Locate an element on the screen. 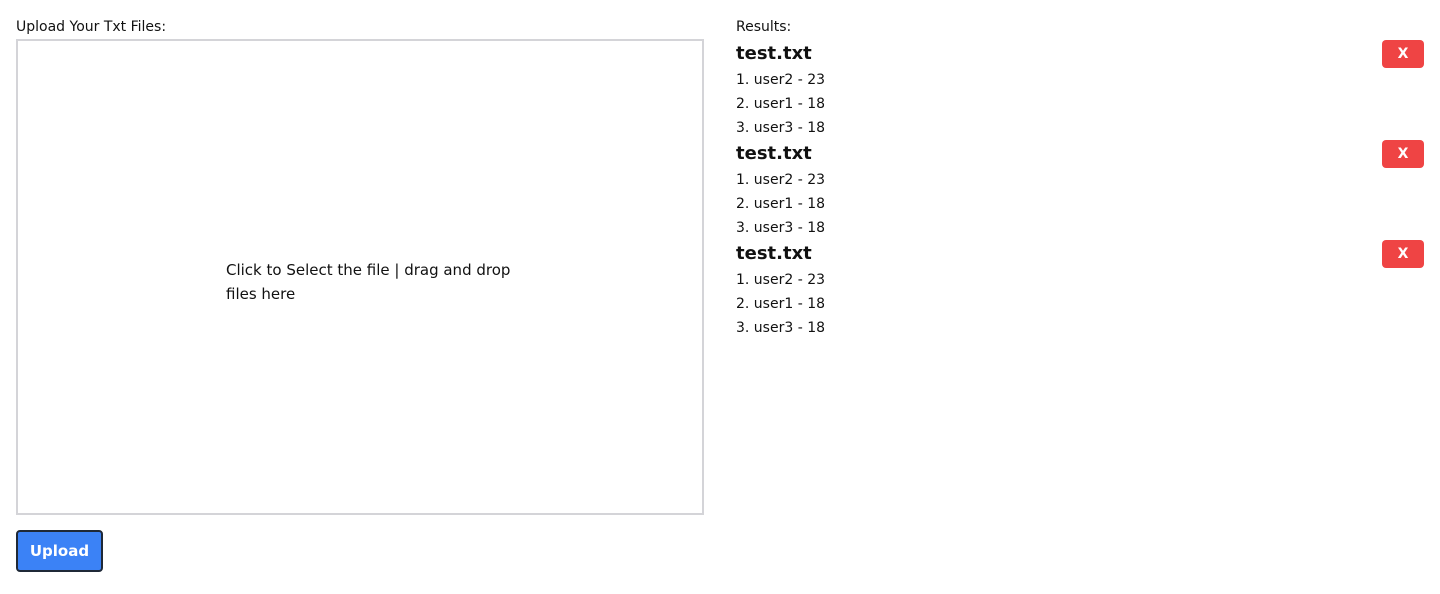 This screenshot has height=594, width=1440. upload-button: Upload is located at coordinates (59, 551).